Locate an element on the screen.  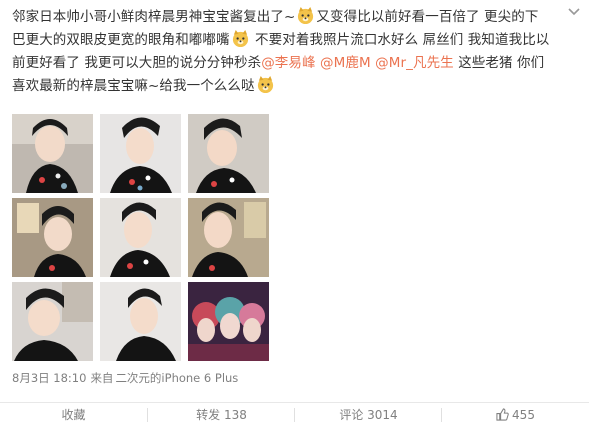
favorite-label: 收藏 is located at coordinates (73, 415).